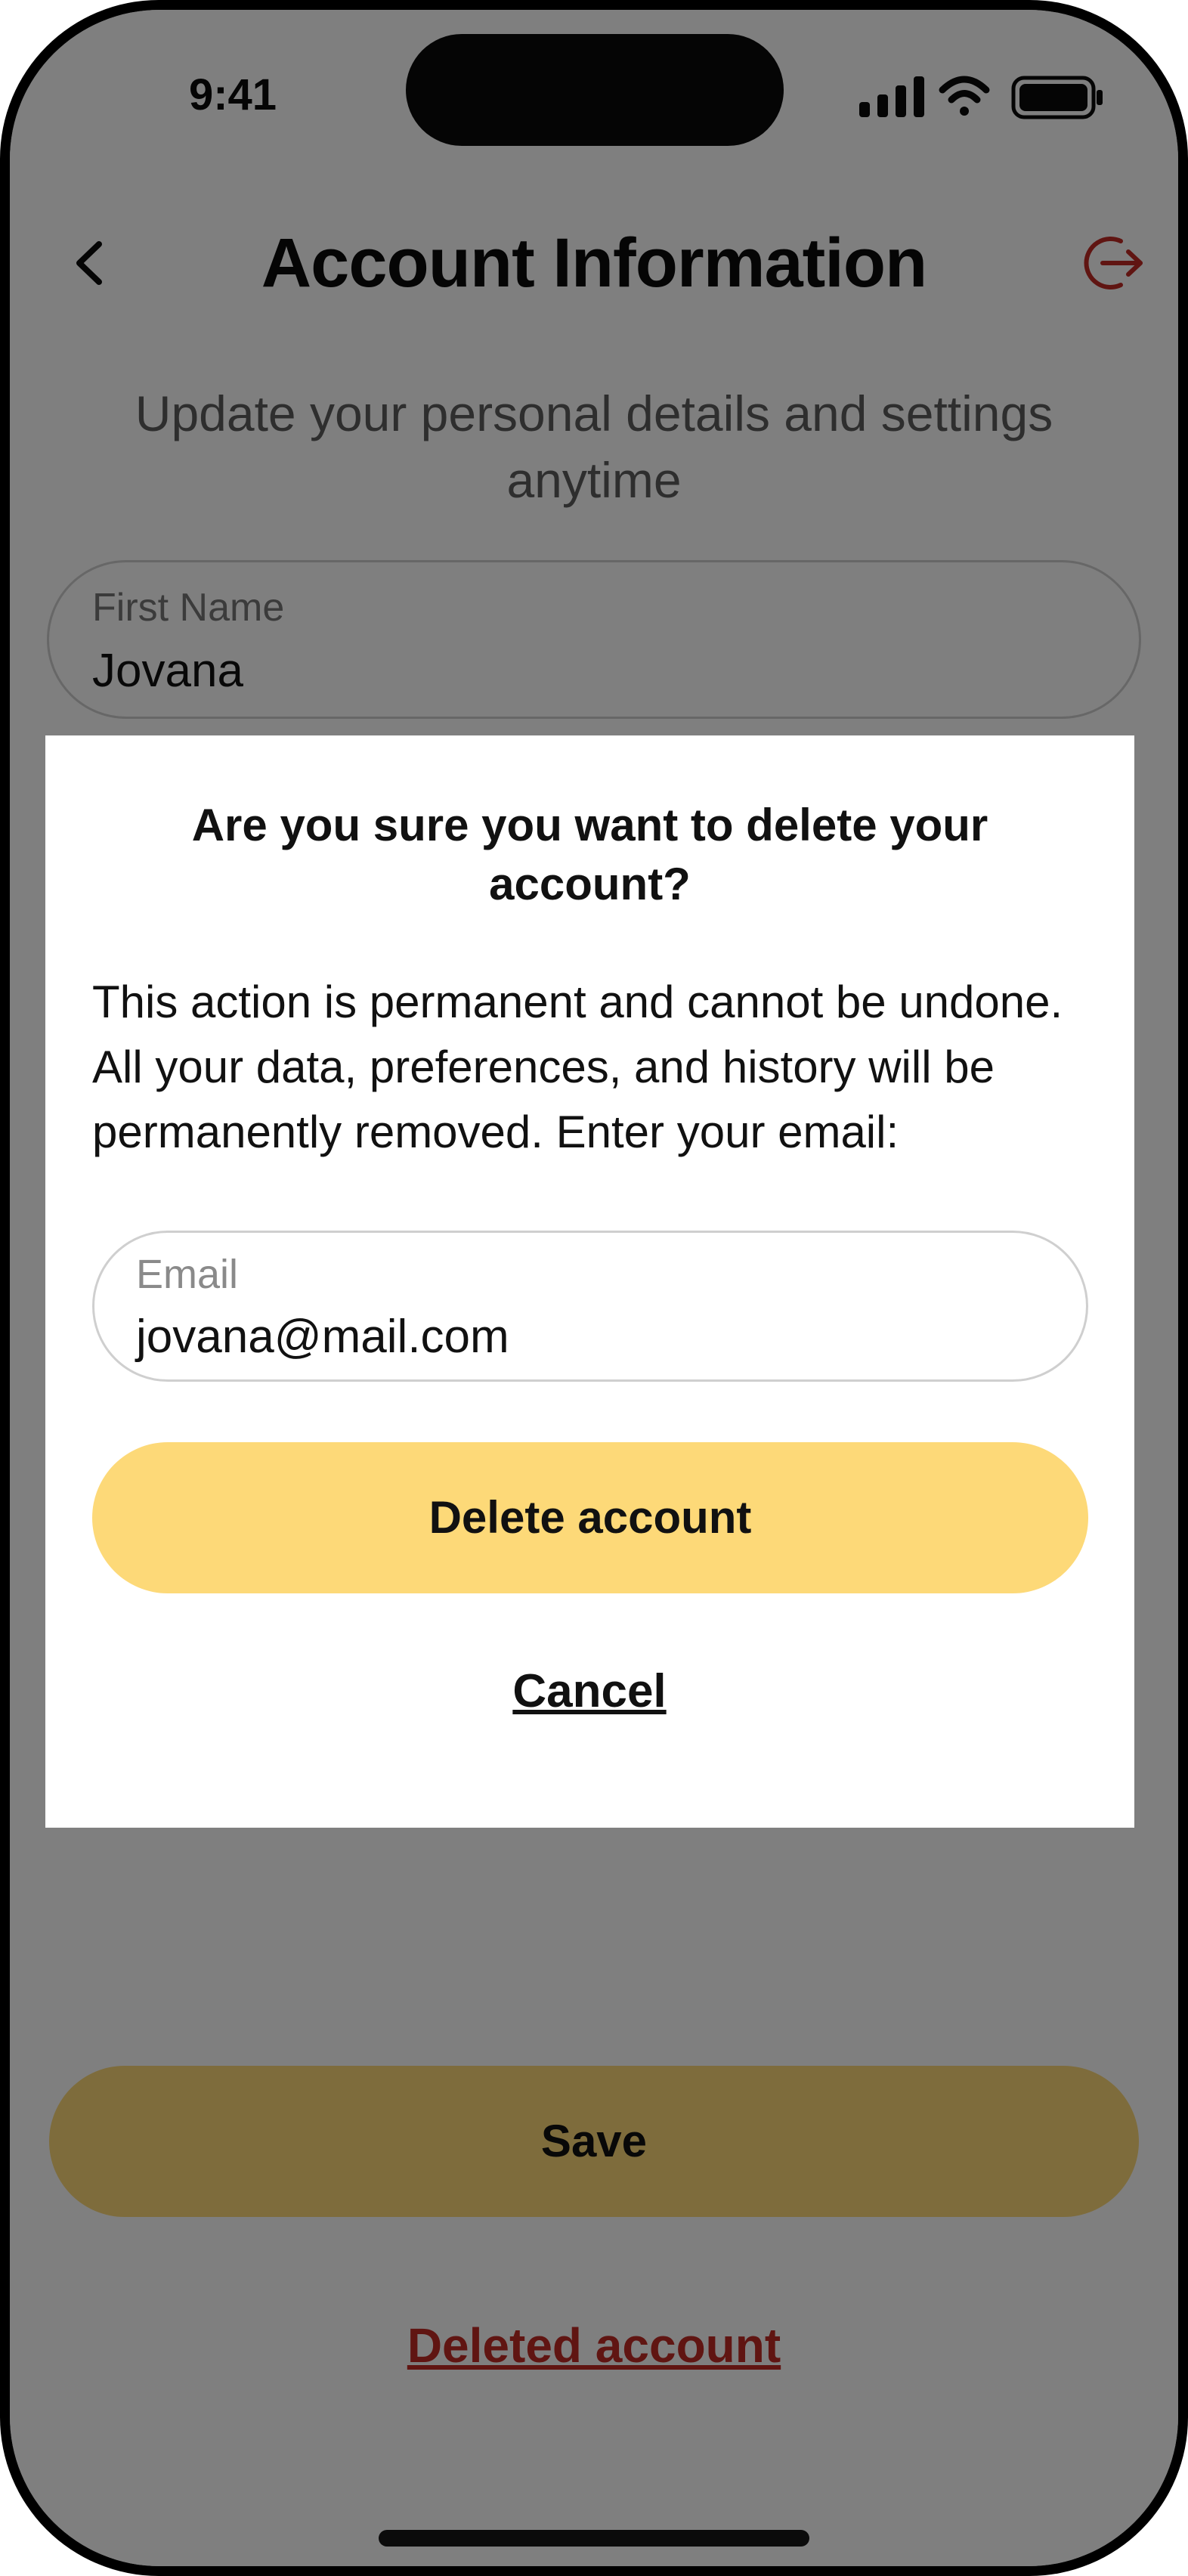 This screenshot has width=1188, height=2576. What do you see at coordinates (590, 1691) in the screenshot?
I see `cancel-button: Cancel` at bounding box center [590, 1691].